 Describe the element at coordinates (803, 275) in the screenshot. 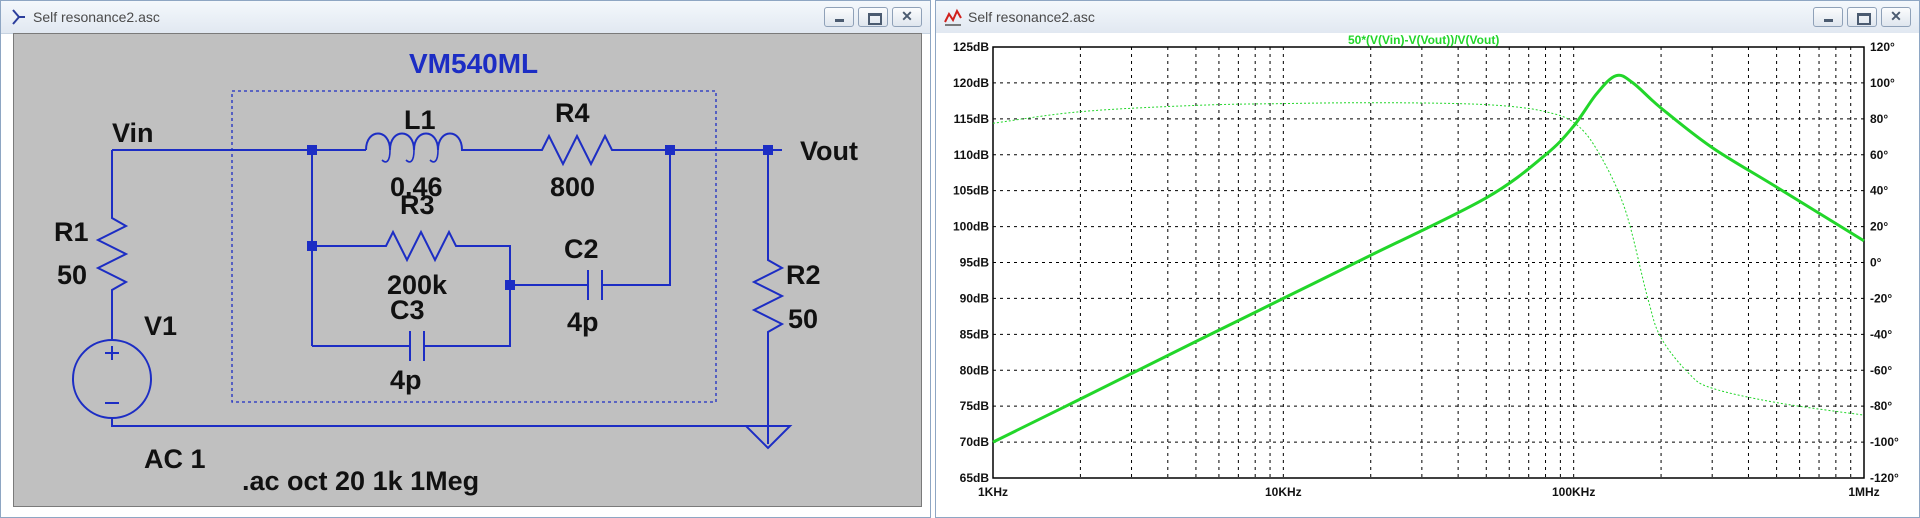

I see `r2-name: R2` at that location.